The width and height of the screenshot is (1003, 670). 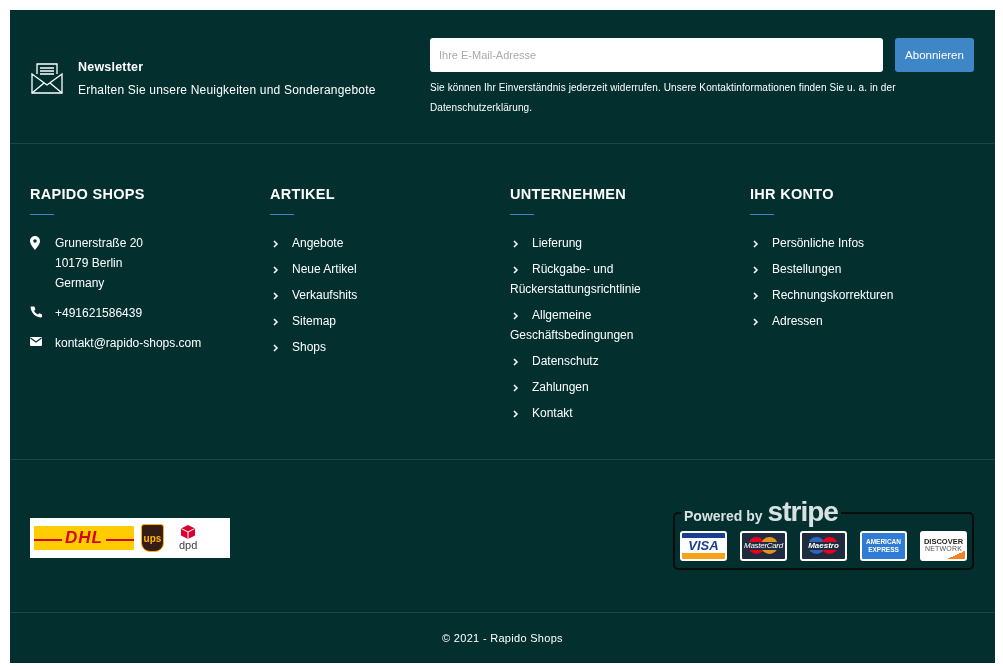 I want to click on card-logo: MasterCard, so click(x=763, y=545).